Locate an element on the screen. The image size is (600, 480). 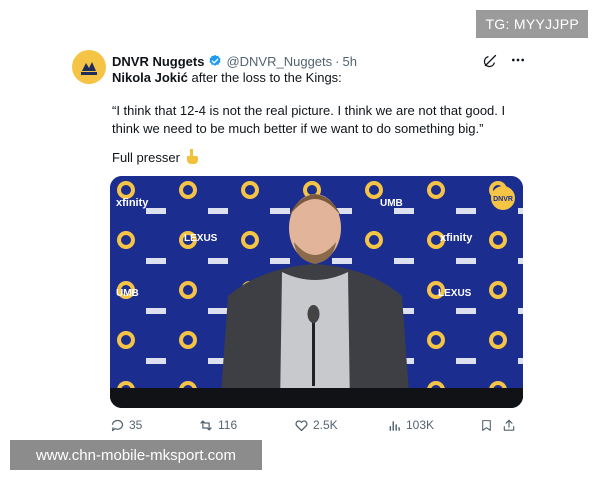
timestamp: 5h is located at coordinates (349, 61).